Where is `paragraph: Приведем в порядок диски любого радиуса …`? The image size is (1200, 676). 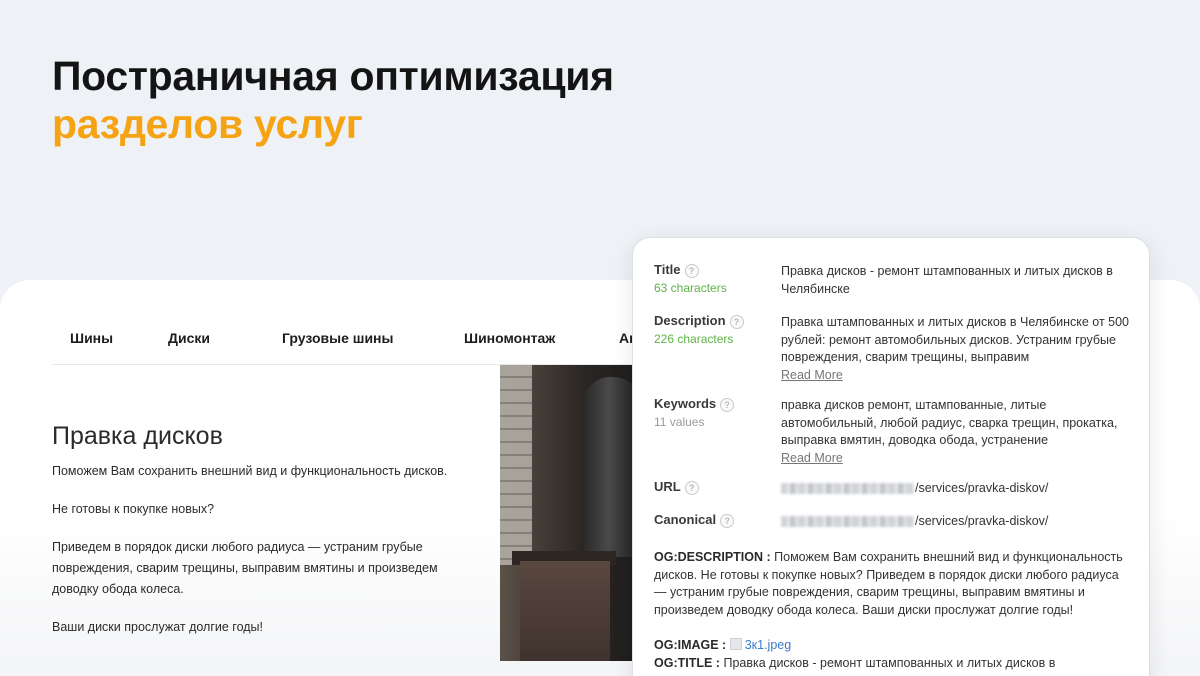
paragraph: Приведем в порядок диски любого радиуса … is located at coordinates (245, 568).